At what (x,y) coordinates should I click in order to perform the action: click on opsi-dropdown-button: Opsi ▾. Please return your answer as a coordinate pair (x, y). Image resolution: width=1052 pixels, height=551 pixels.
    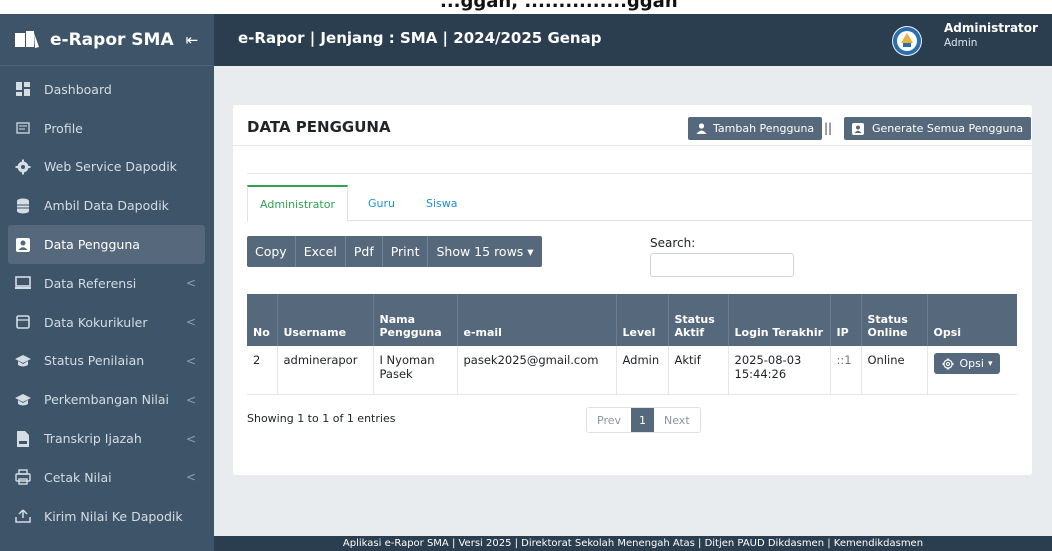
    Looking at the image, I should click on (967, 363).